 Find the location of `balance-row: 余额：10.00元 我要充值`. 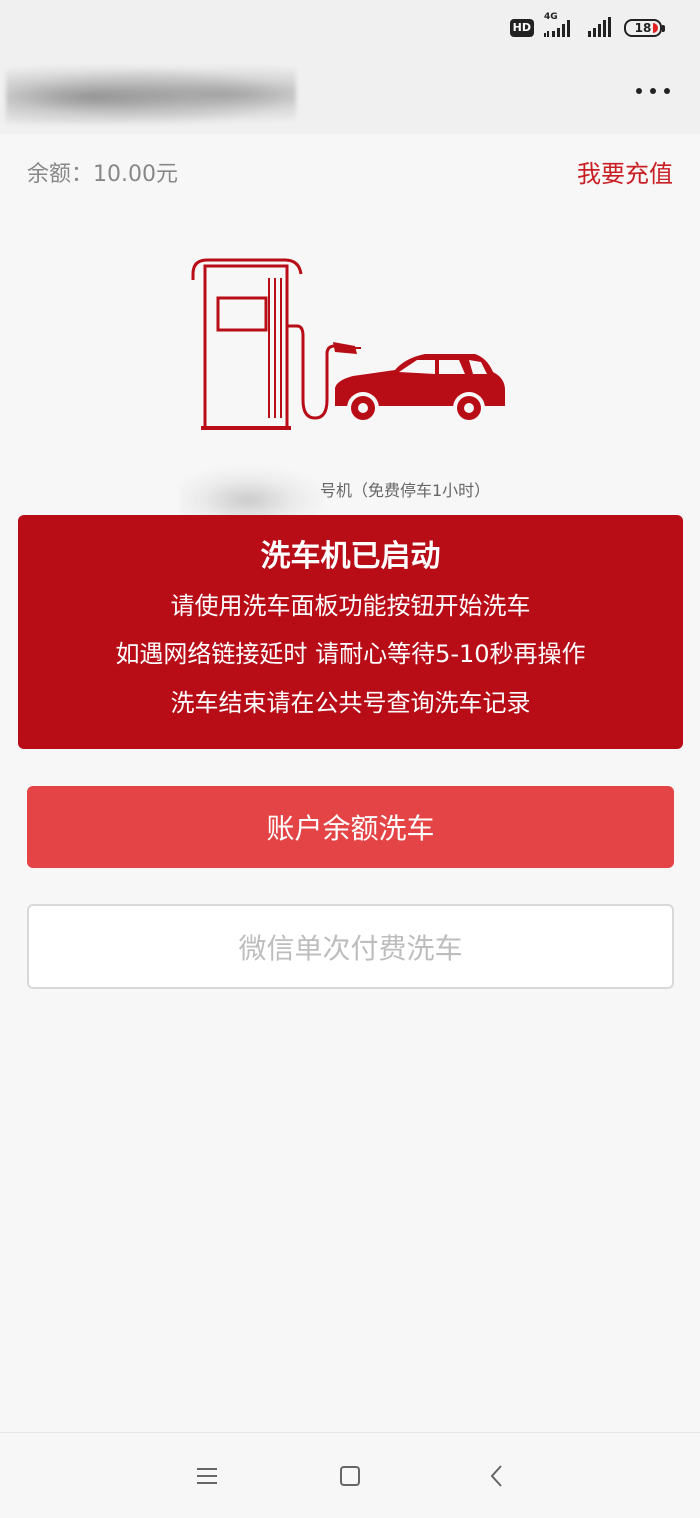

balance-row: 余额：10.00元 我要充值 is located at coordinates (350, 171).